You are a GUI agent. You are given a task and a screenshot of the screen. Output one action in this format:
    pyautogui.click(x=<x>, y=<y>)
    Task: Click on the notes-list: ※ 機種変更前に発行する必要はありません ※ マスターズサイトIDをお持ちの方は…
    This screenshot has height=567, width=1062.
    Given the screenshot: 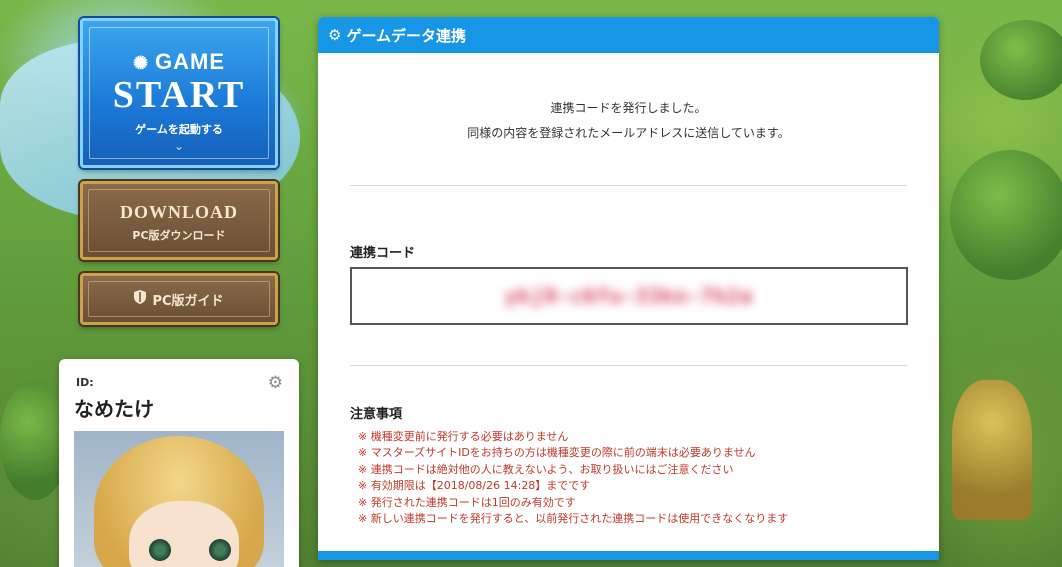 What is the action you would take?
    pyautogui.click(x=573, y=478)
    